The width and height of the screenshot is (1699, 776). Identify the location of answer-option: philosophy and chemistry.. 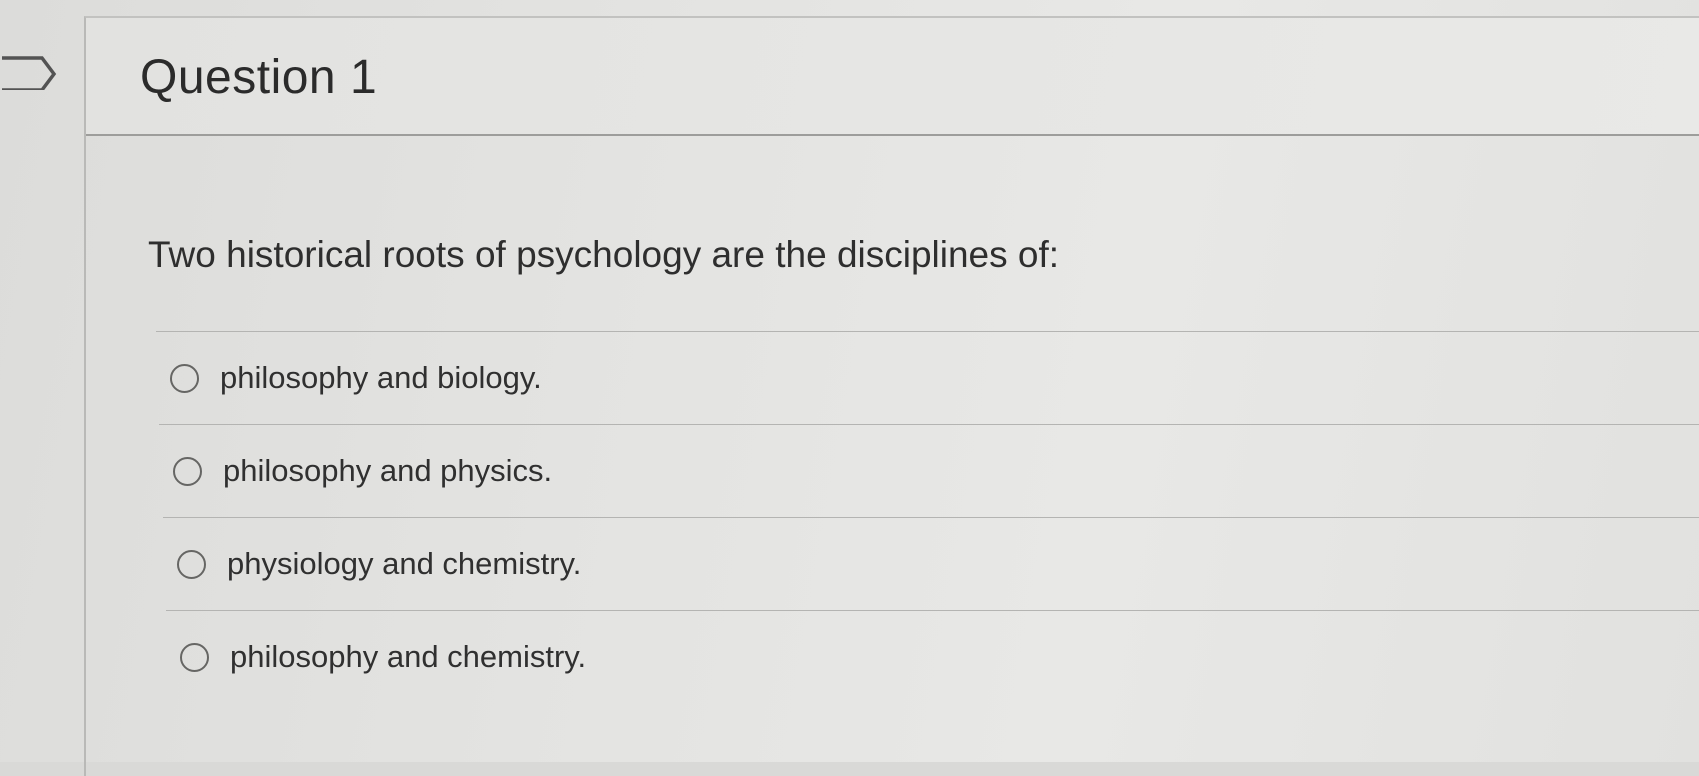
(932, 656).